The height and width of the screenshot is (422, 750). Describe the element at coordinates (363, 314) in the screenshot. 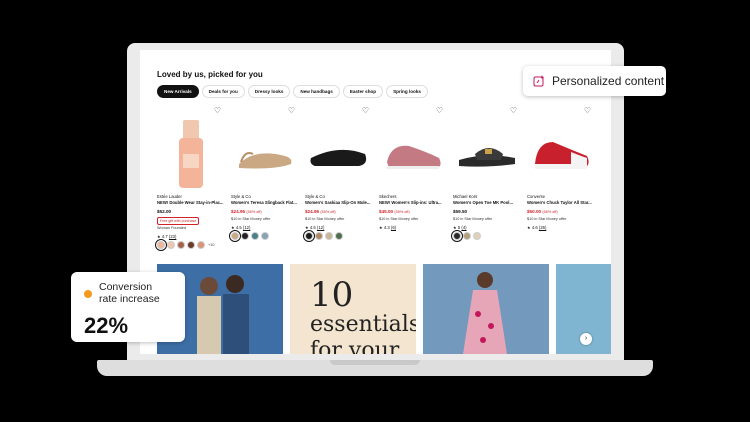

I see `essentials-headline: 10 essentials for your` at that location.